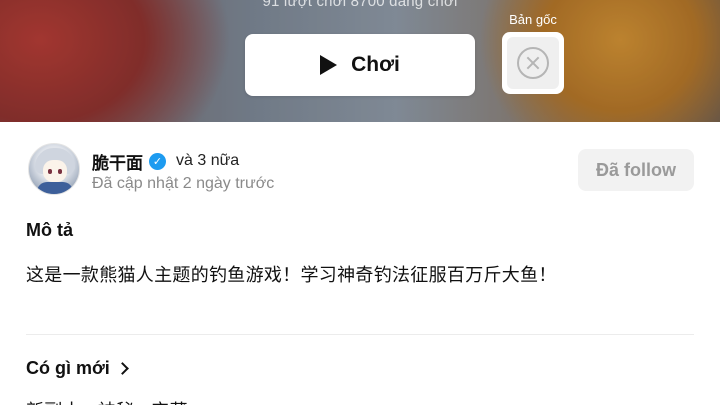  I want to click on author-name: 脆干面, so click(117, 161).